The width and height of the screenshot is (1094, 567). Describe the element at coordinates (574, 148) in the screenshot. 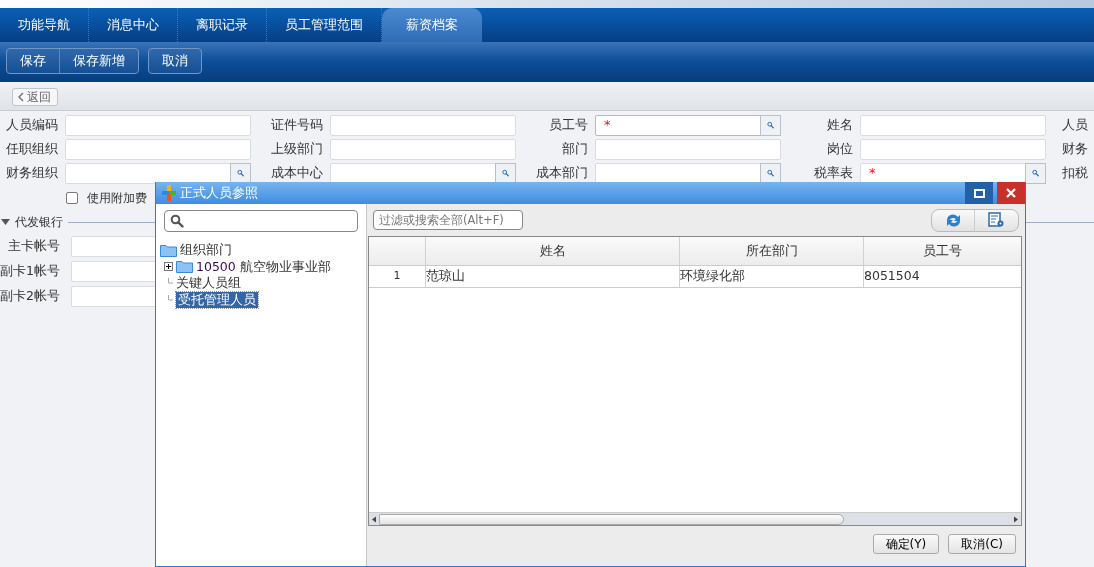

I see `field-label: 部门` at that location.